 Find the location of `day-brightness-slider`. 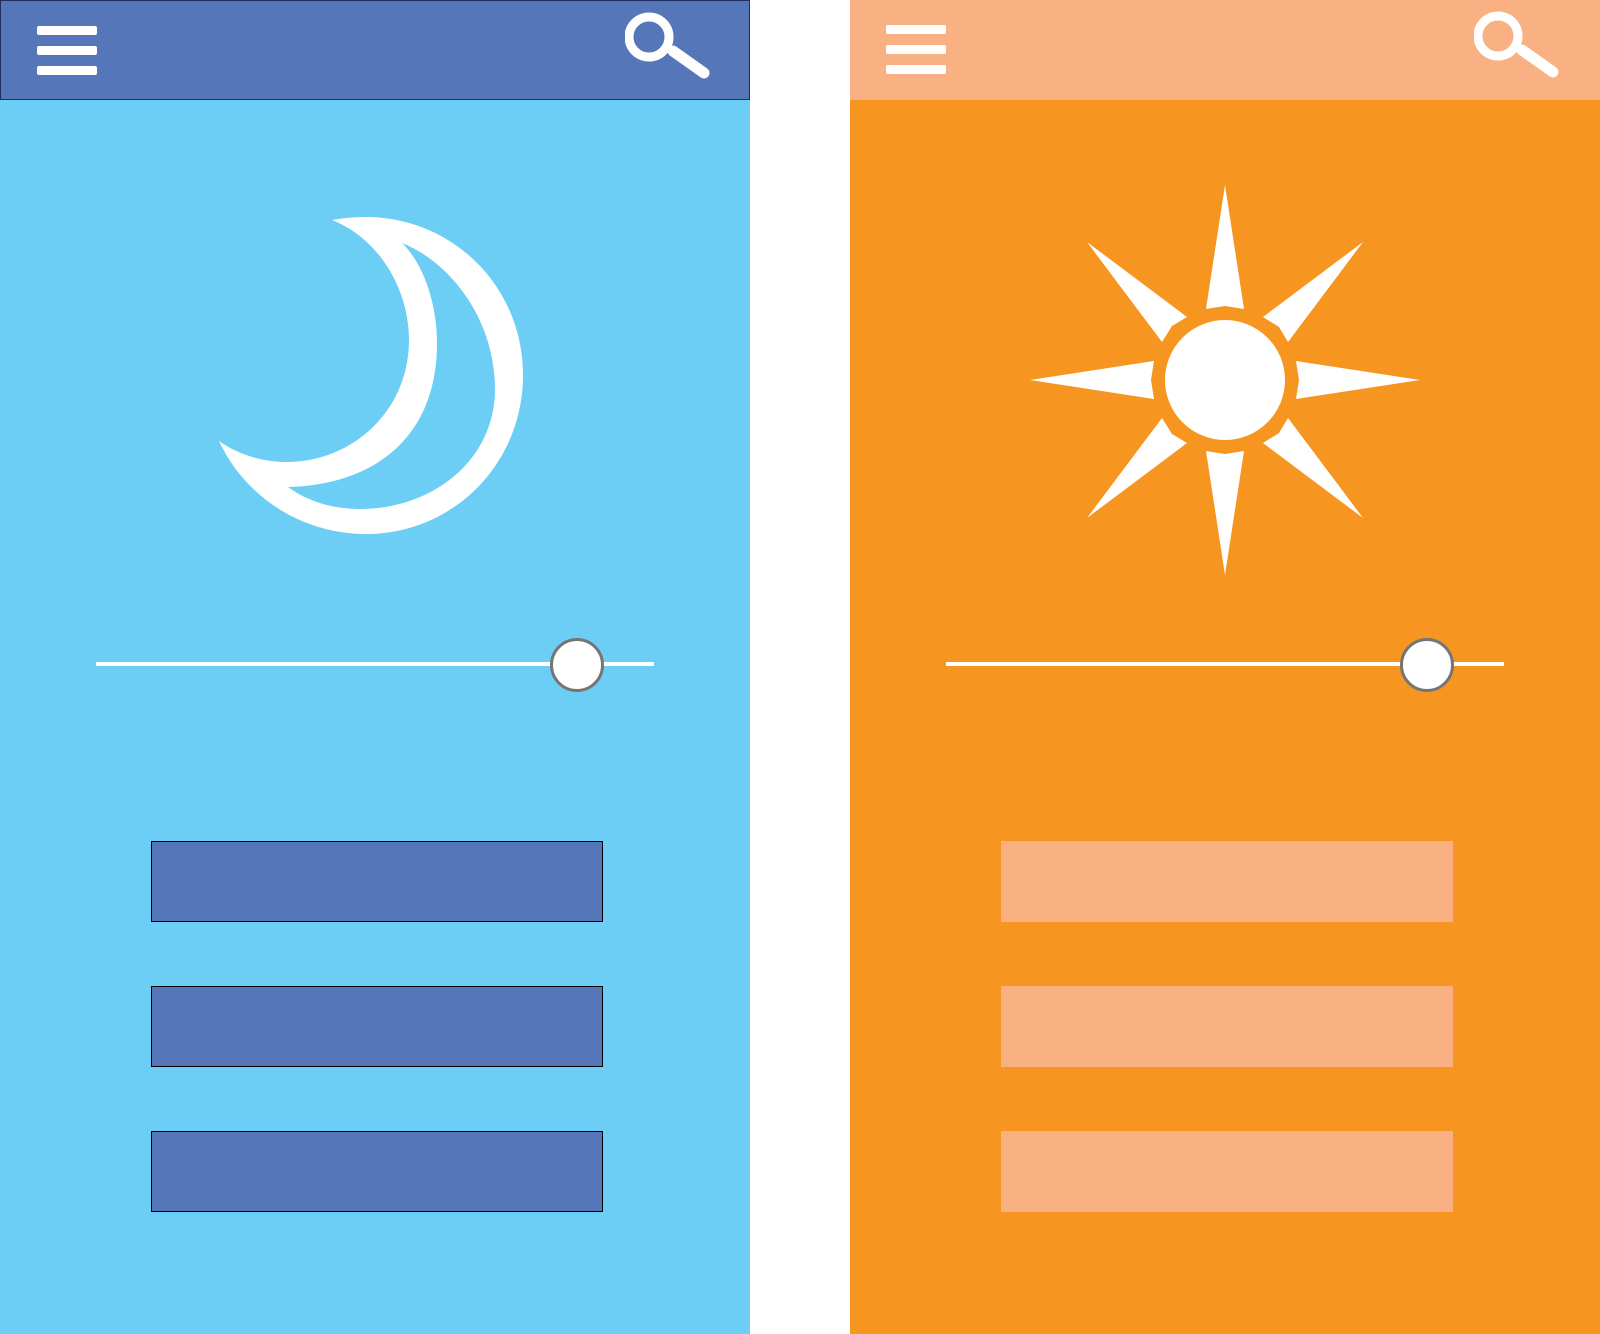

day-brightness-slider is located at coordinates (1225, 664).